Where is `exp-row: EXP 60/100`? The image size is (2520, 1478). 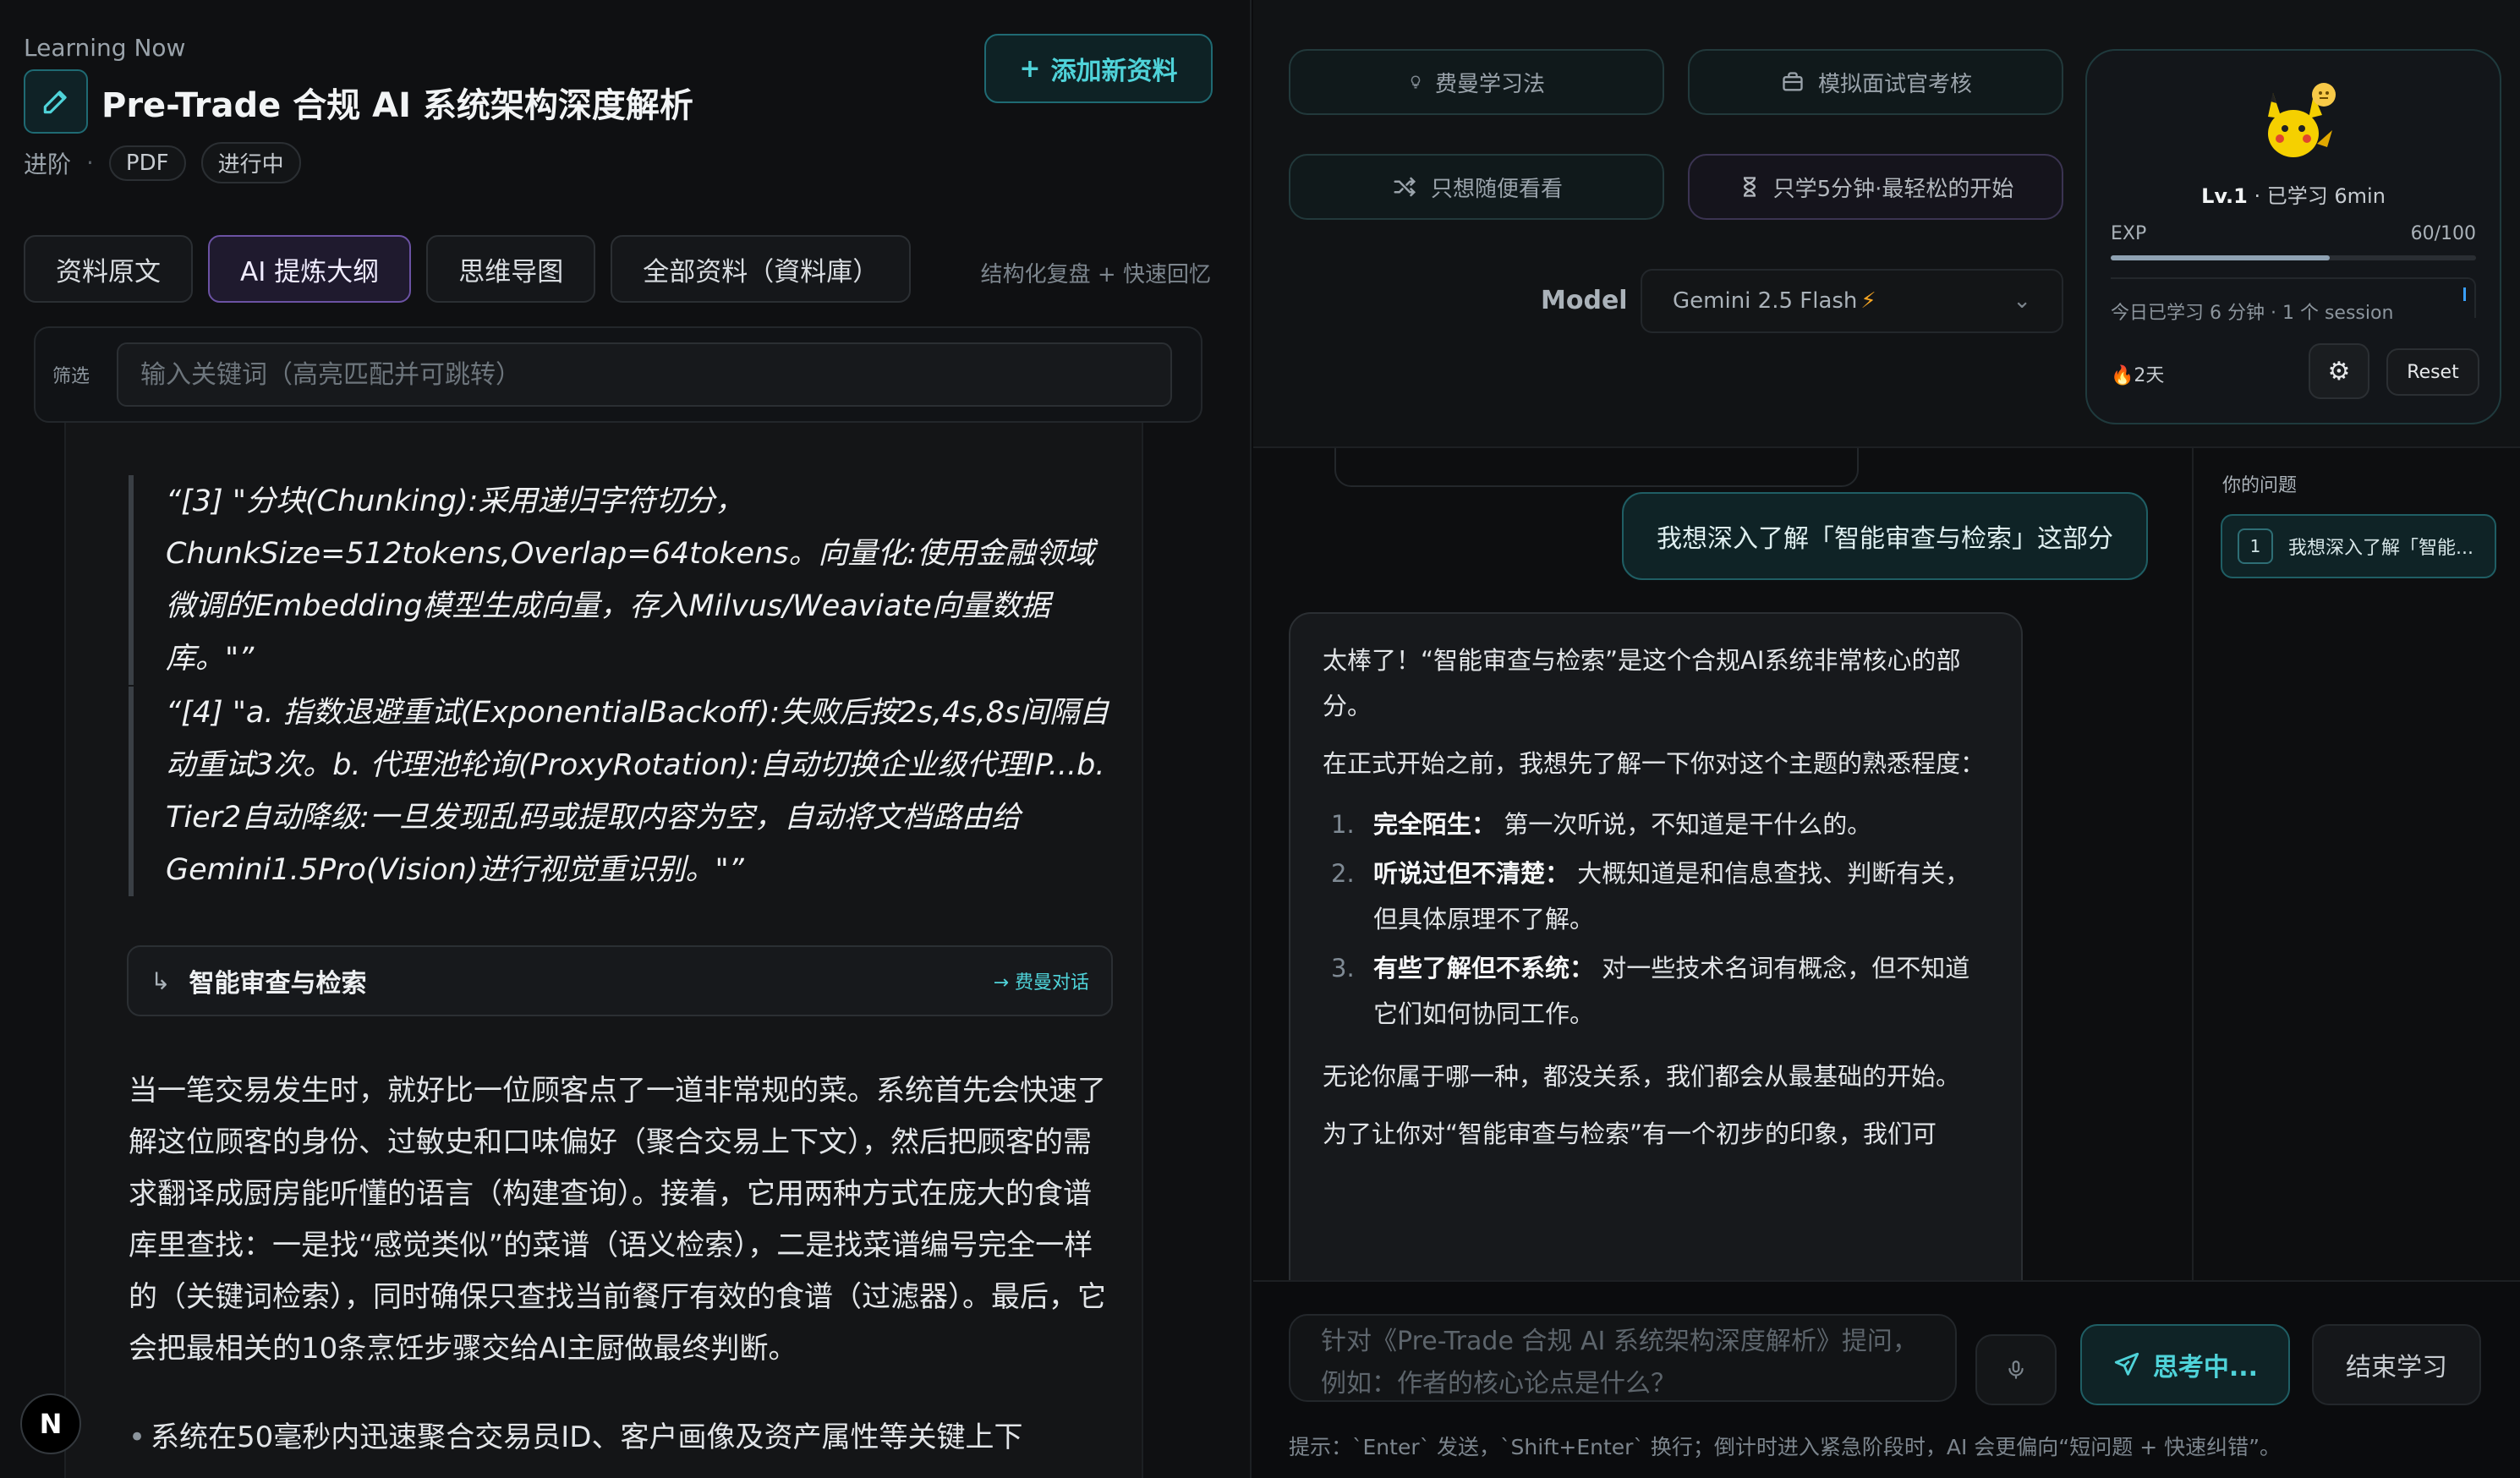 exp-row: EXP 60/100 is located at coordinates (2293, 234).